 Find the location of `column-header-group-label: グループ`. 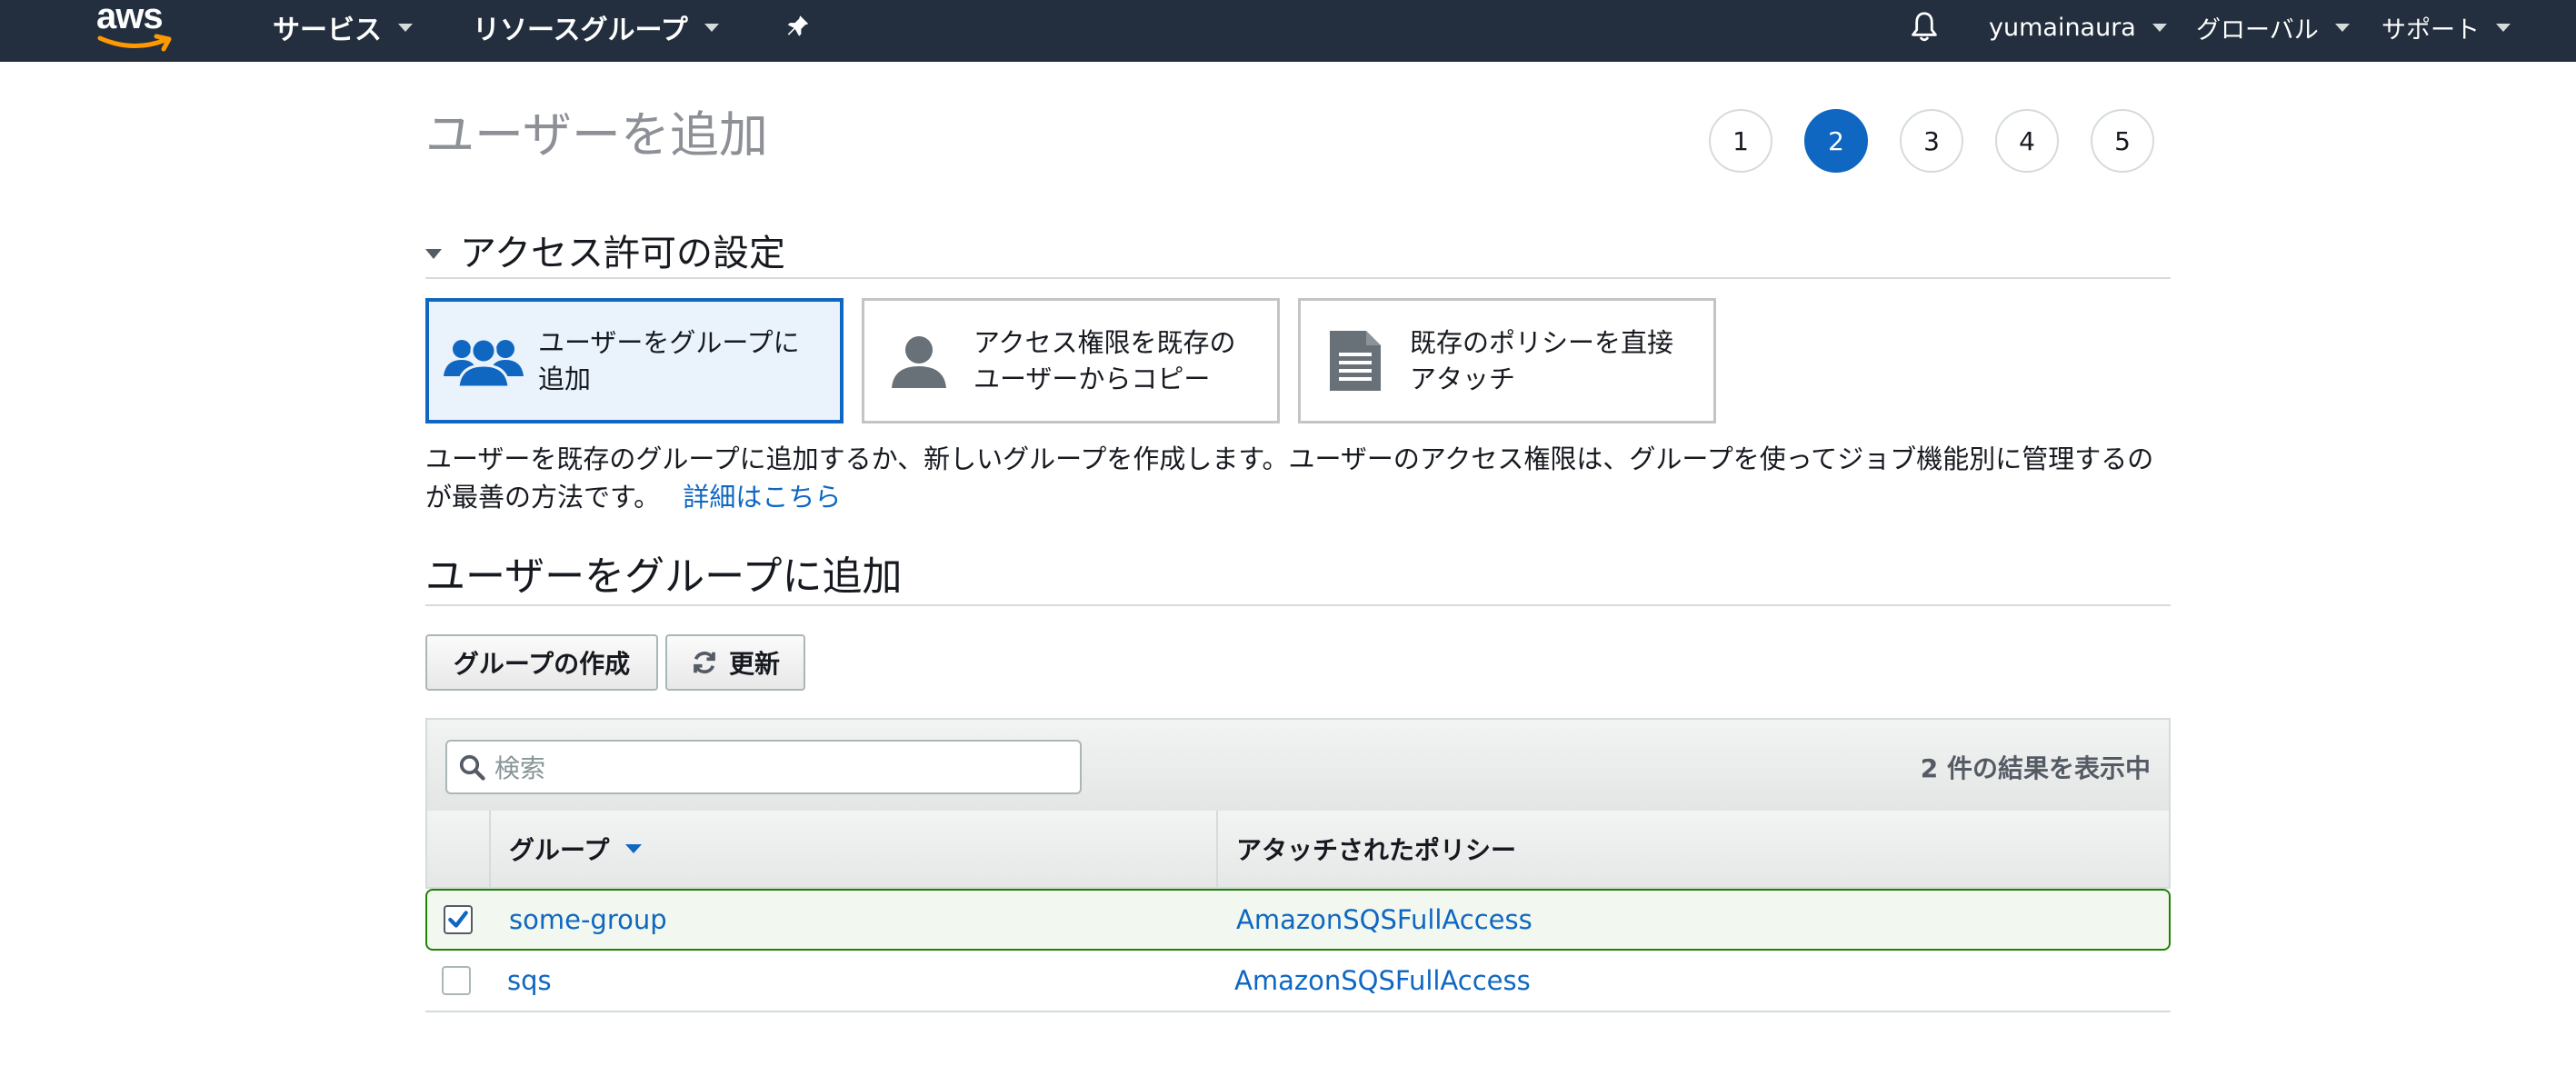

column-header-group-label: グループ is located at coordinates (559, 850).